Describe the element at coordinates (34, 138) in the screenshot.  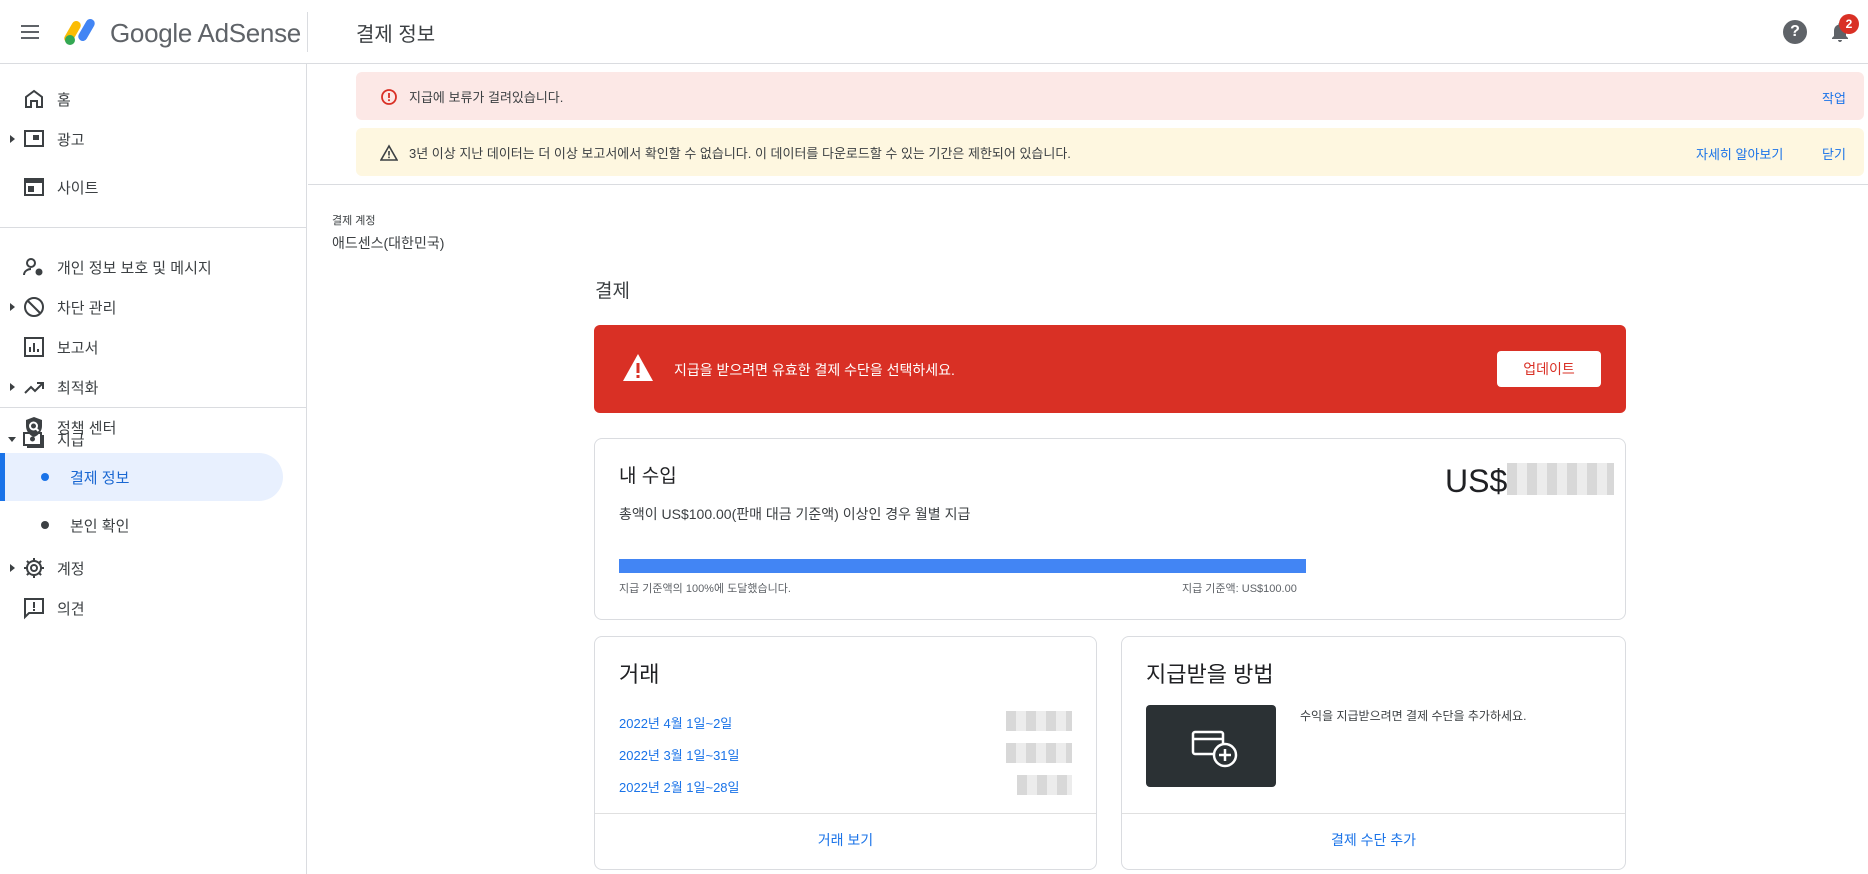
I see `ads-icon` at that location.